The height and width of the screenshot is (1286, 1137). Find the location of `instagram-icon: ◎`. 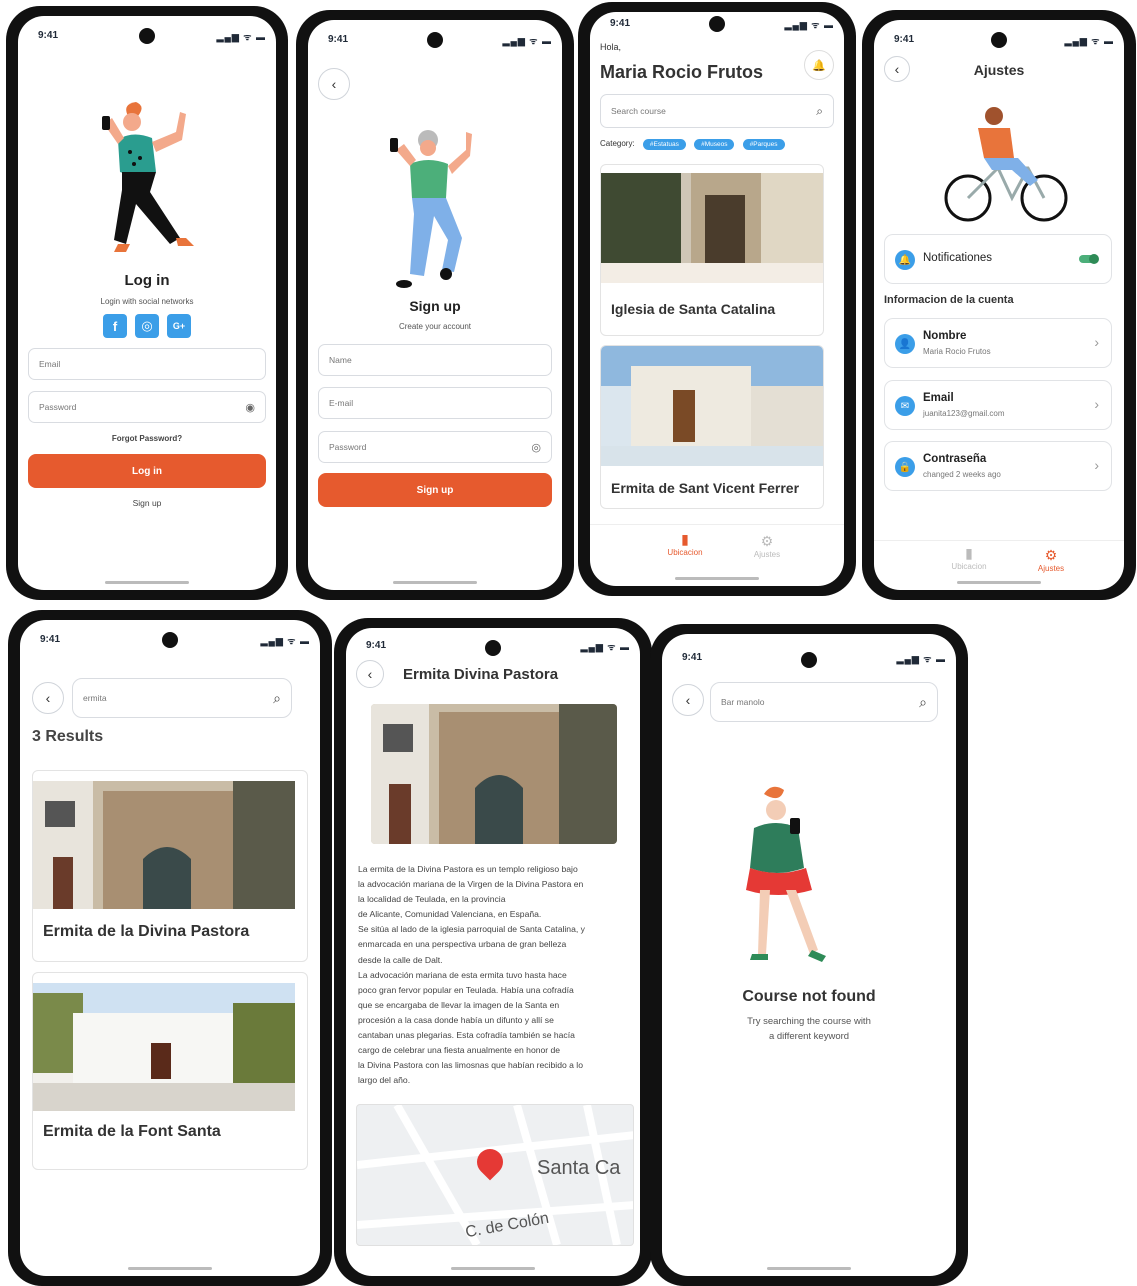

instagram-icon: ◎ is located at coordinates (147, 326).